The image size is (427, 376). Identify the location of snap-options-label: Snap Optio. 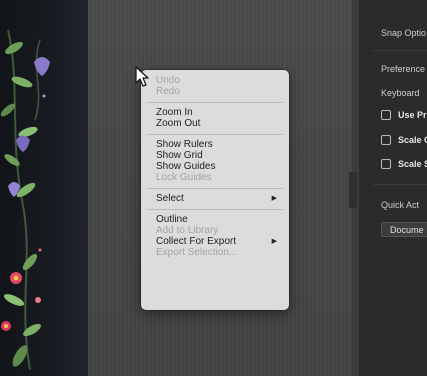
(403, 33).